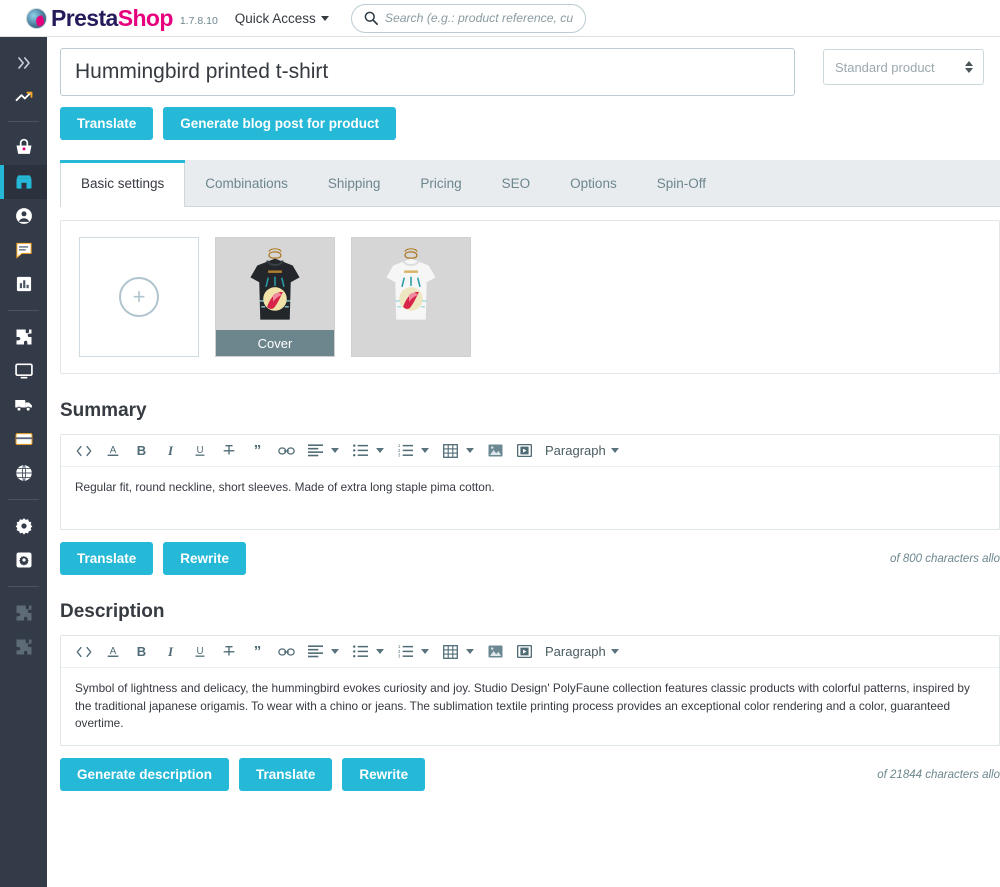  Describe the element at coordinates (286, 775) in the screenshot. I see `translate-description-button: Translate` at that location.